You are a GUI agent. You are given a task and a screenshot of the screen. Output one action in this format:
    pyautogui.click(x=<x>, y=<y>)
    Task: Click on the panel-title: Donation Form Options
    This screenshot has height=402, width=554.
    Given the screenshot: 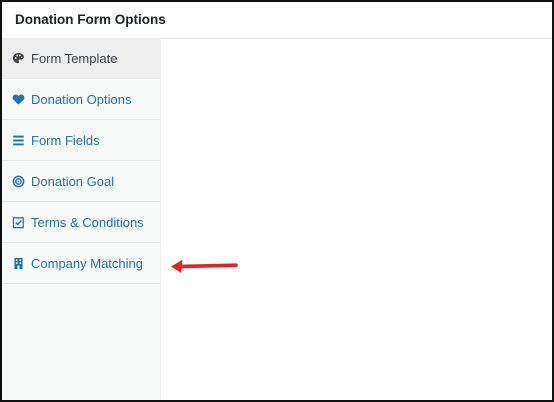 What is the action you would take?
    pyautogui.click(x=277, y=20)
    